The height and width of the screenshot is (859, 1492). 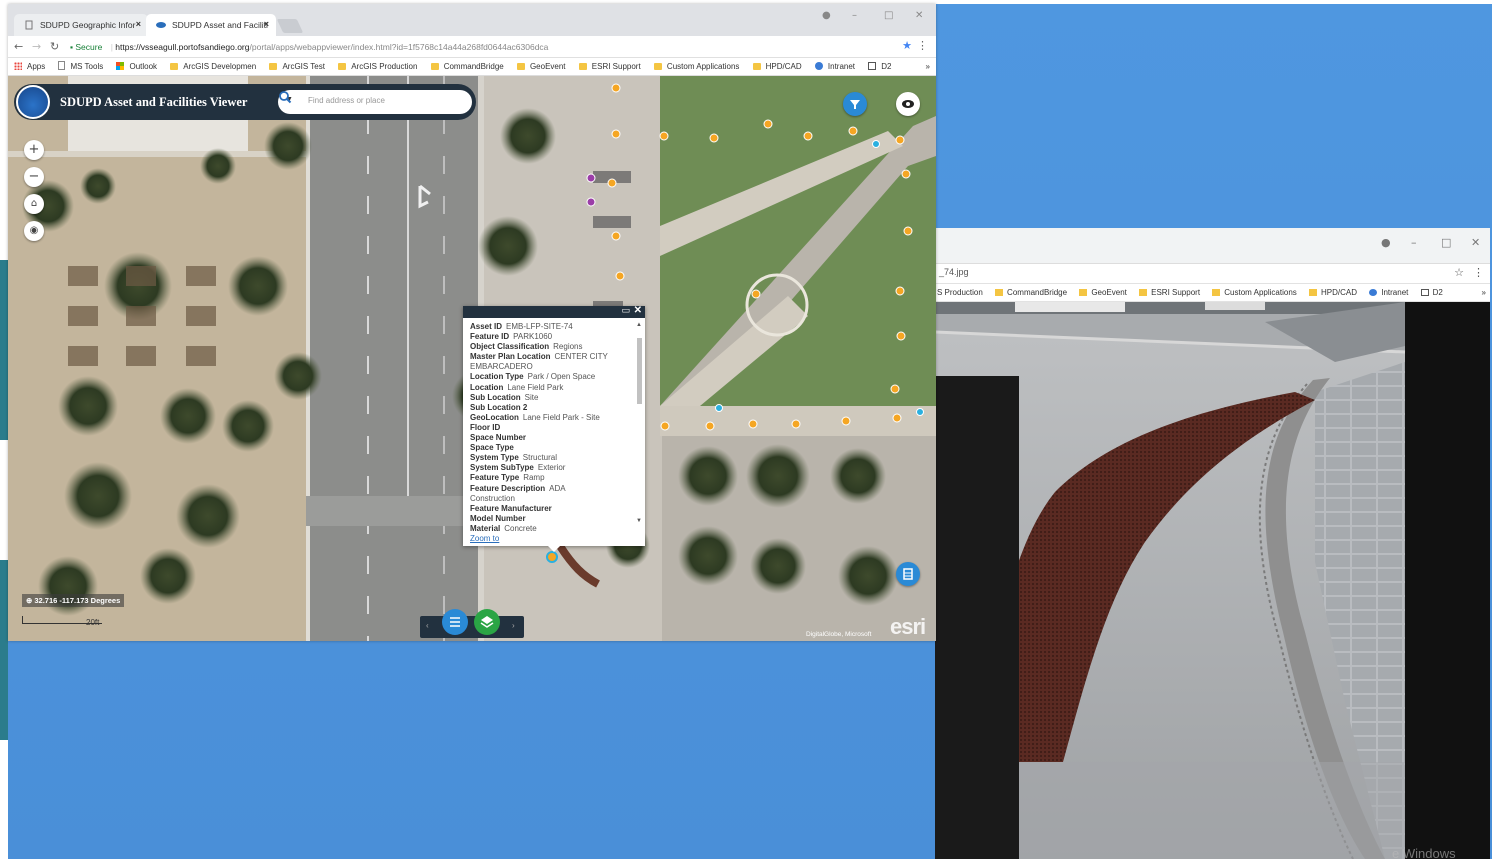 What do you see at coordinates (609, 66) in the screenshot?
I see `bookmark-esri-support: ESRI Support` at bounding box center [609, 66].